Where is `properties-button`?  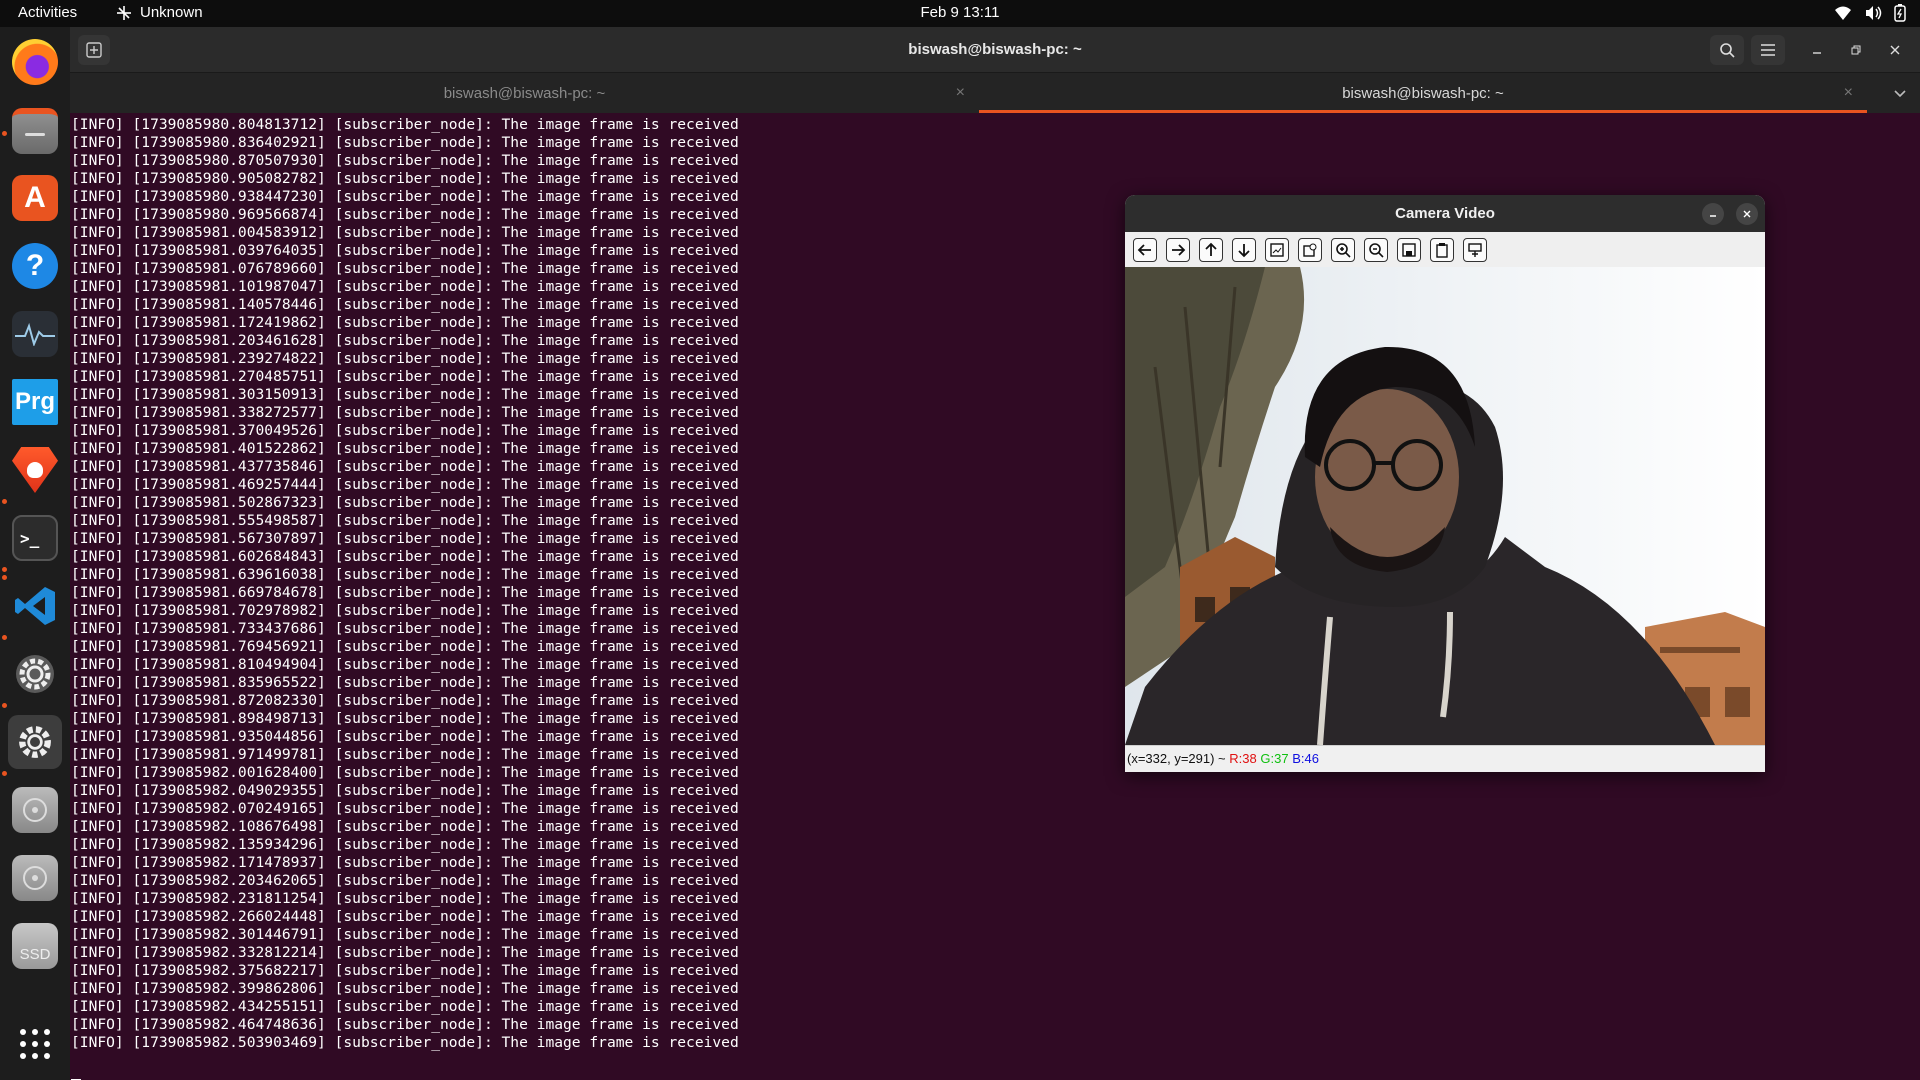
properties-button is located at coordinates (1475, 250).